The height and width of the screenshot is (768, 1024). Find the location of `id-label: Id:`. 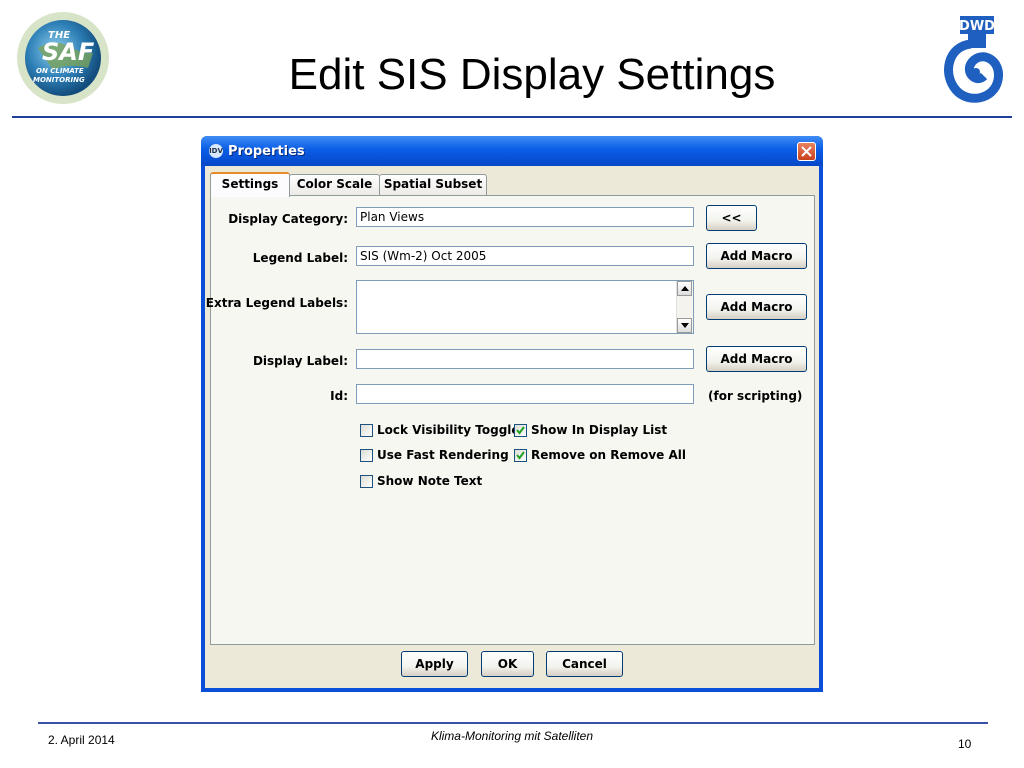

id-label: Id: is located at coordinates (339, 396).